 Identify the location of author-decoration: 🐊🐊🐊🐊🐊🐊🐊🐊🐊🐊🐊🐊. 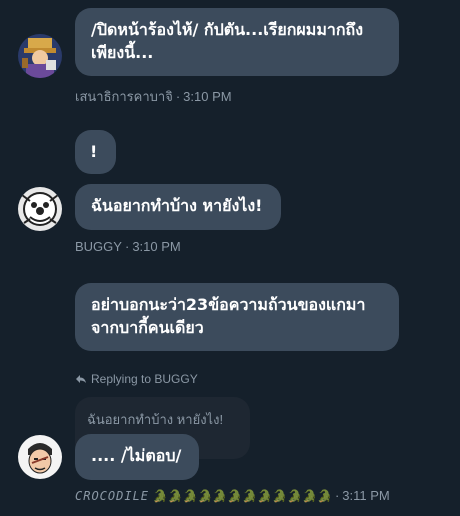
(242, 496).